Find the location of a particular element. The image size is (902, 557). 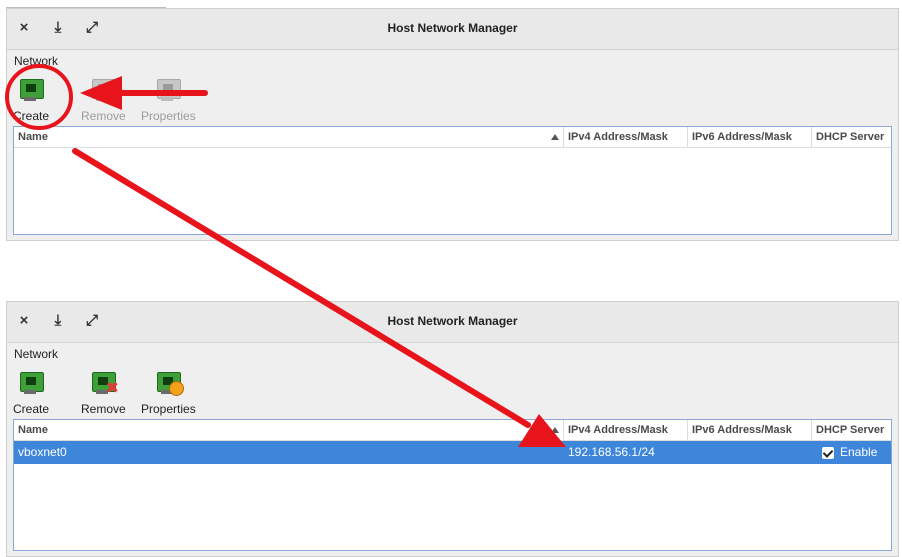

row-name: vboxnet0 is located at coordinates (42, 452).